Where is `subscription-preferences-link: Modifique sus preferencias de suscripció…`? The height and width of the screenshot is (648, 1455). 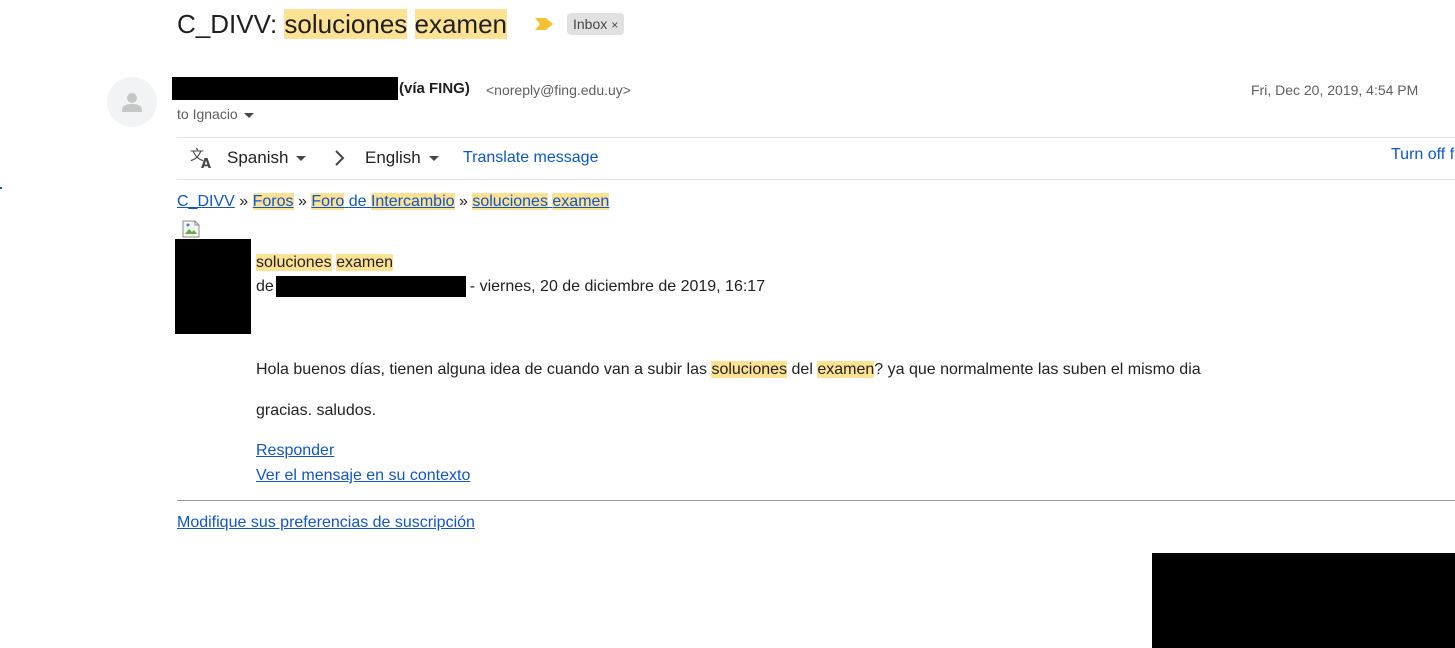 subscription-preferences-link: Modifique sus preferencias de suscripció… is located at coordinates (326, 522).